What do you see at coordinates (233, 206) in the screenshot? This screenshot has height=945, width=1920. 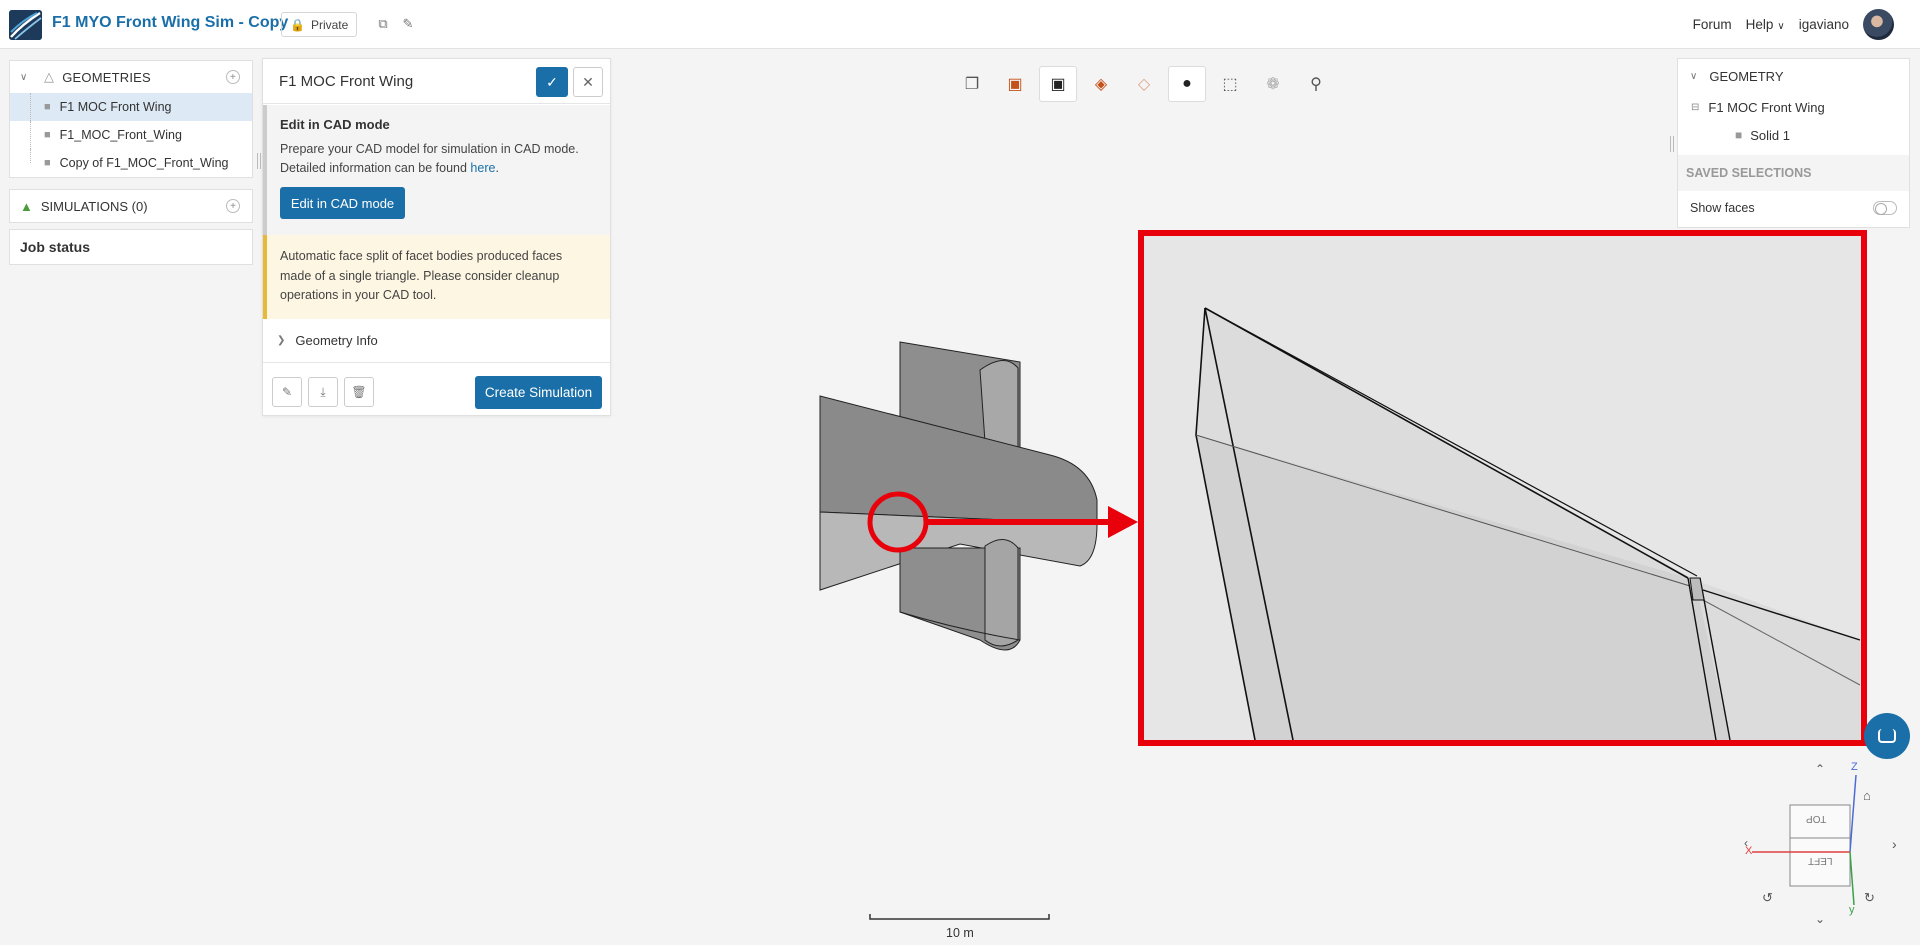 I see `add-simulation-icon: +` at bounding box center [233, 206].